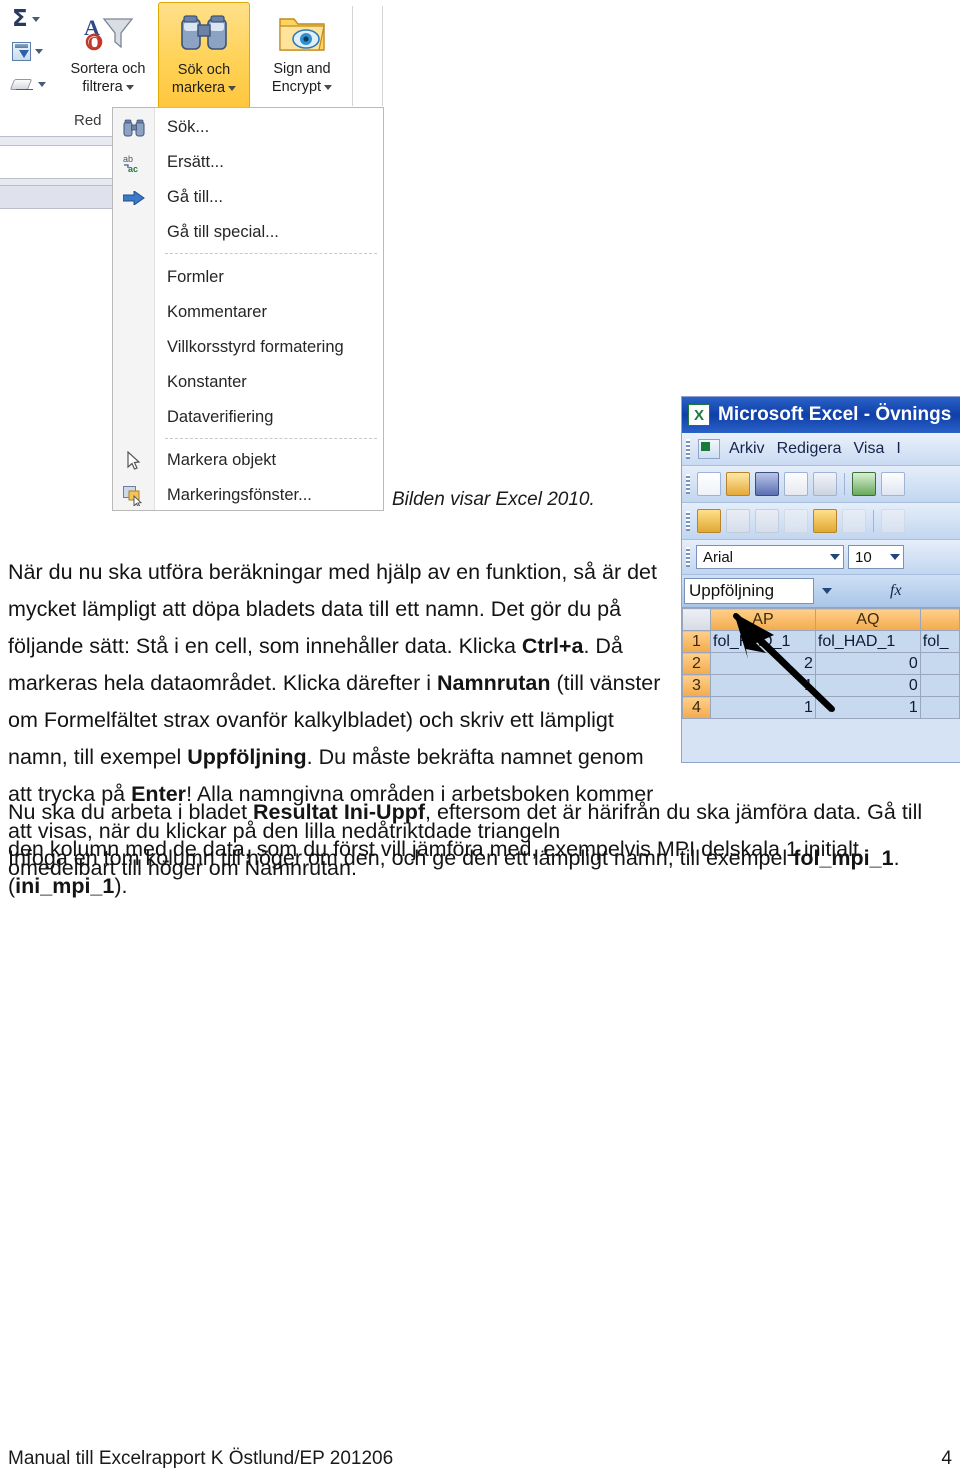 Image resolution: width=960 pixels, height=1484 pixels. Describe the element at coordinates (809, 449) in the screenshot. I see `menu-redigera: Redigera` at that location.